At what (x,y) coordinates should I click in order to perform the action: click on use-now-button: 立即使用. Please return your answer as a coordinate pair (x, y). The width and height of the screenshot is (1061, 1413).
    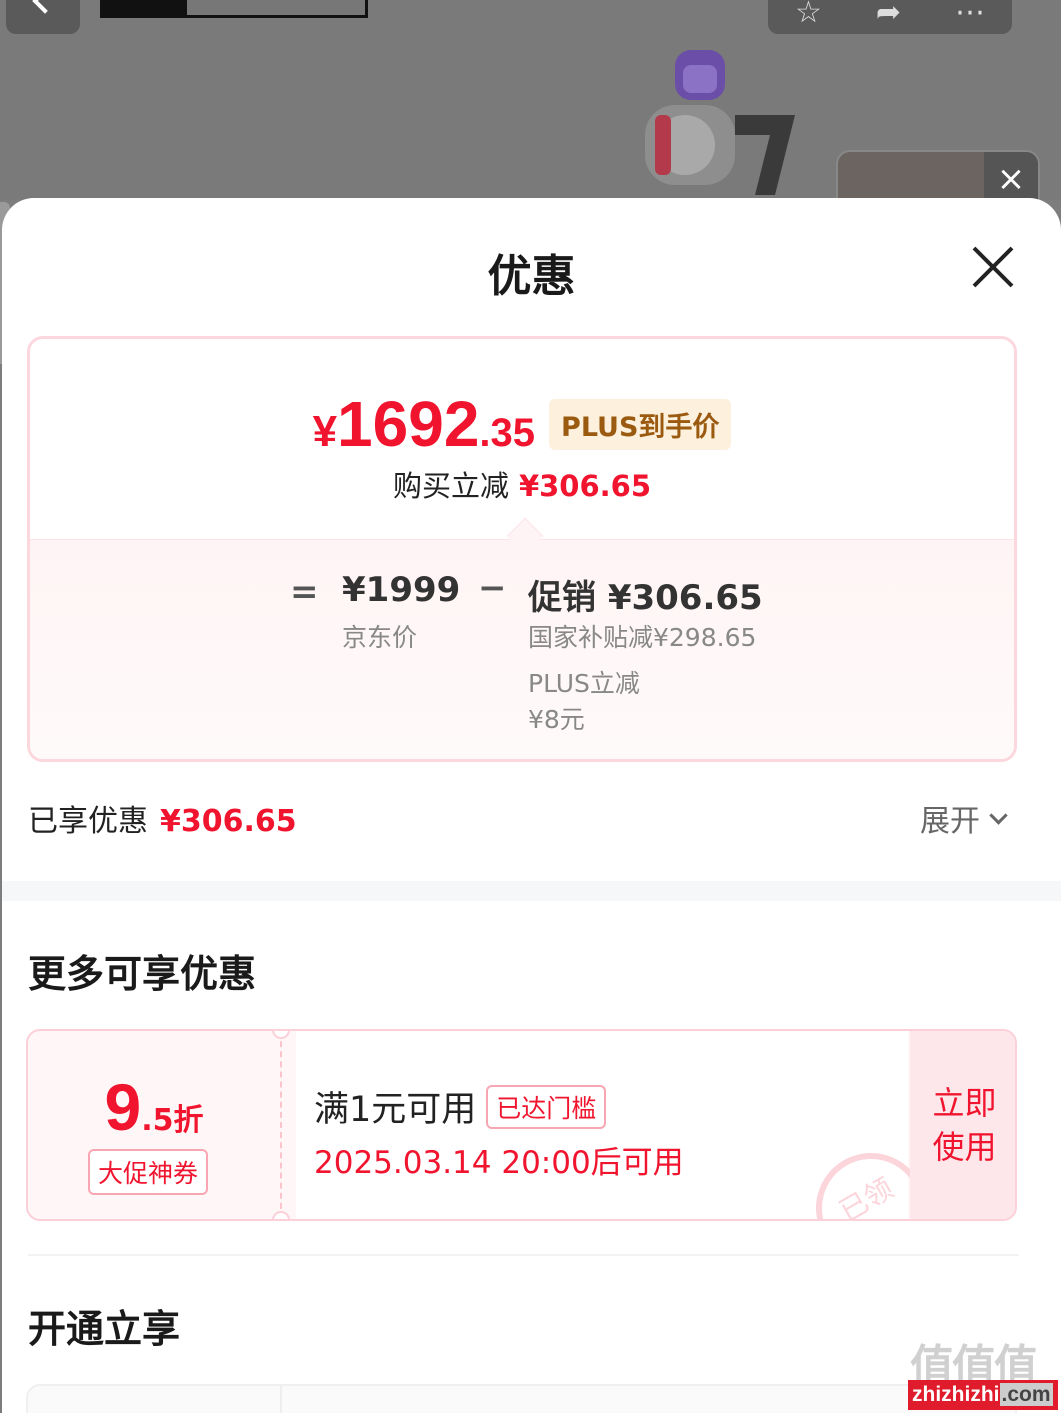
    Looking at the image, I should click on (962, 1125).